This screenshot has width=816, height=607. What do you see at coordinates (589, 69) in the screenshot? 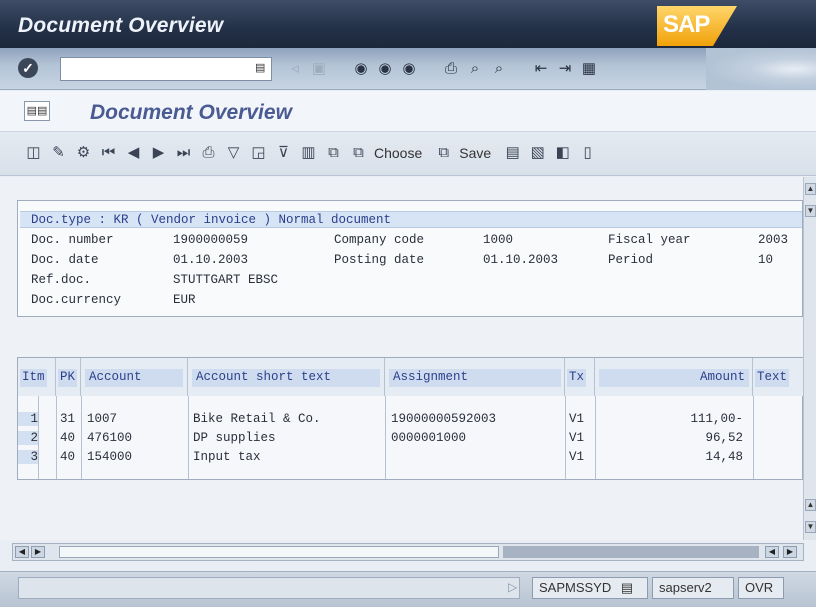
I see `layout-icon: ▦` at bounding box center [589, 69].